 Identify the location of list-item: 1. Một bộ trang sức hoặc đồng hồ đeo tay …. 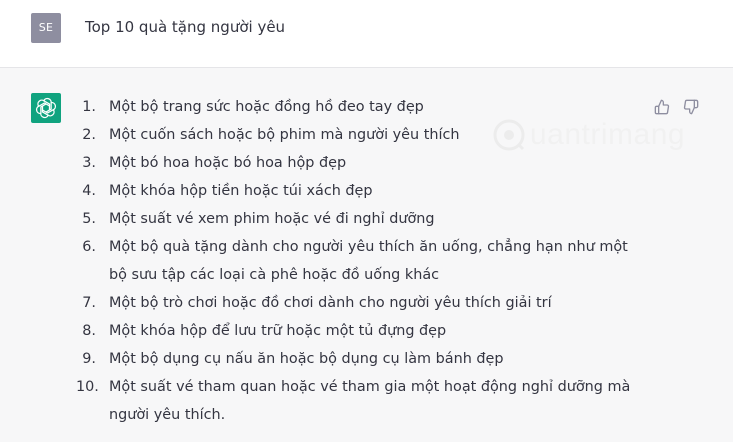
(356, 107).